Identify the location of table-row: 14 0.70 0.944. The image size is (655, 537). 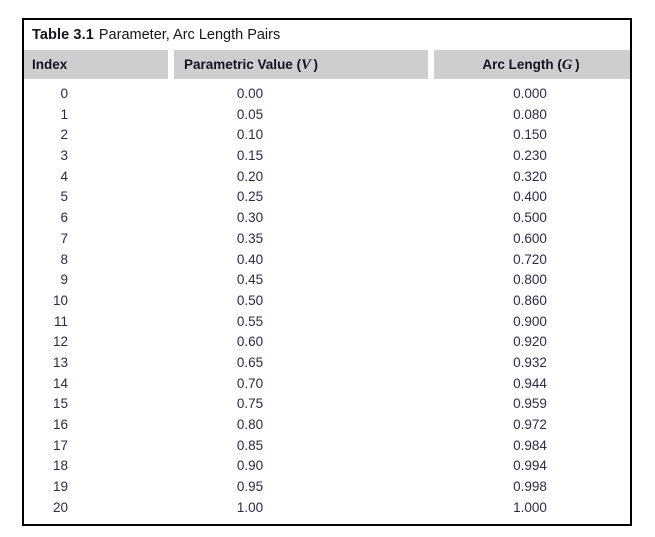
(327, 384).